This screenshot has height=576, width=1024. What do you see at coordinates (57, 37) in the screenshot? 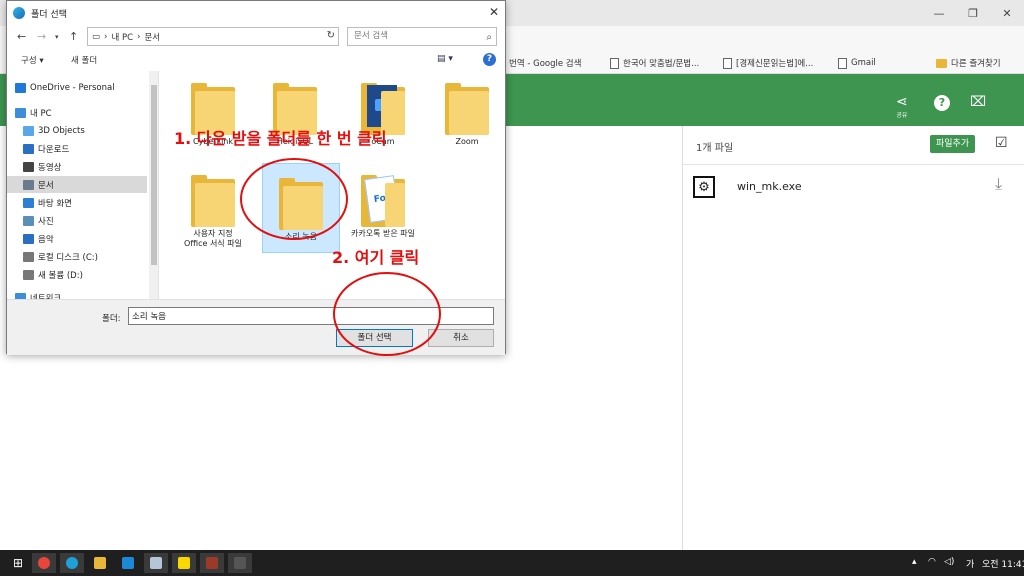
I see `recent-locations-icon: ▾` at bounding box center [57, 37].